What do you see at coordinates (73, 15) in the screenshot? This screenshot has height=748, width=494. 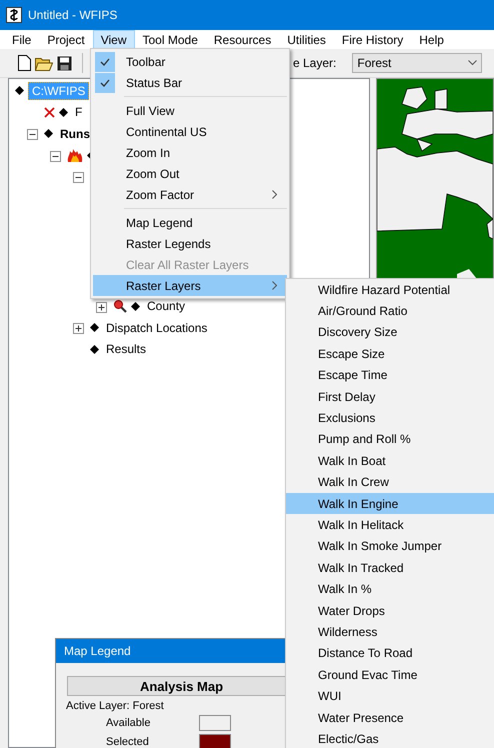 I see `window-title: Untitled - WFIPS` at bounding box center [73, 15].